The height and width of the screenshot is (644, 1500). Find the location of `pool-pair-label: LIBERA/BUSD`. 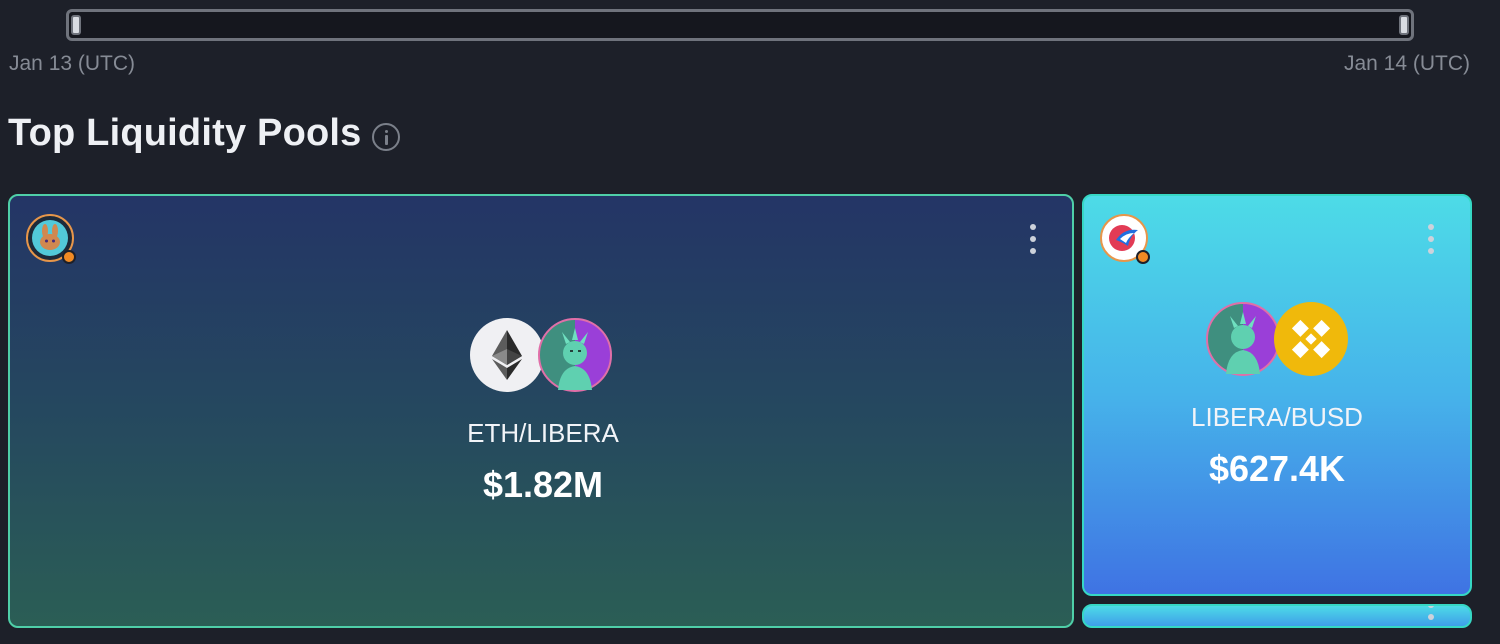

pool-pair-label: LIBERA/BUSD is located at coordinates (1277, 417).